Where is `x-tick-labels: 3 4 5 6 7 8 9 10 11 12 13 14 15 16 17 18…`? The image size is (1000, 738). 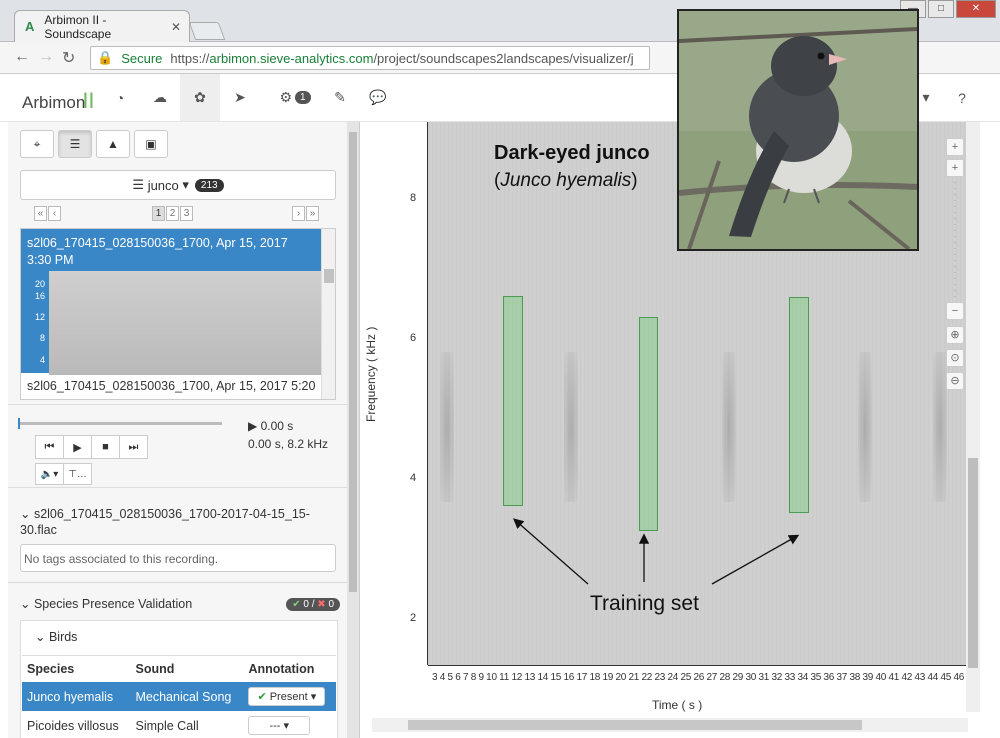 x-tick-labels: 3 4 5 6 7 8 9 10 11 12 13 14 15 16 17 18… is located at coordinates (699, 677).